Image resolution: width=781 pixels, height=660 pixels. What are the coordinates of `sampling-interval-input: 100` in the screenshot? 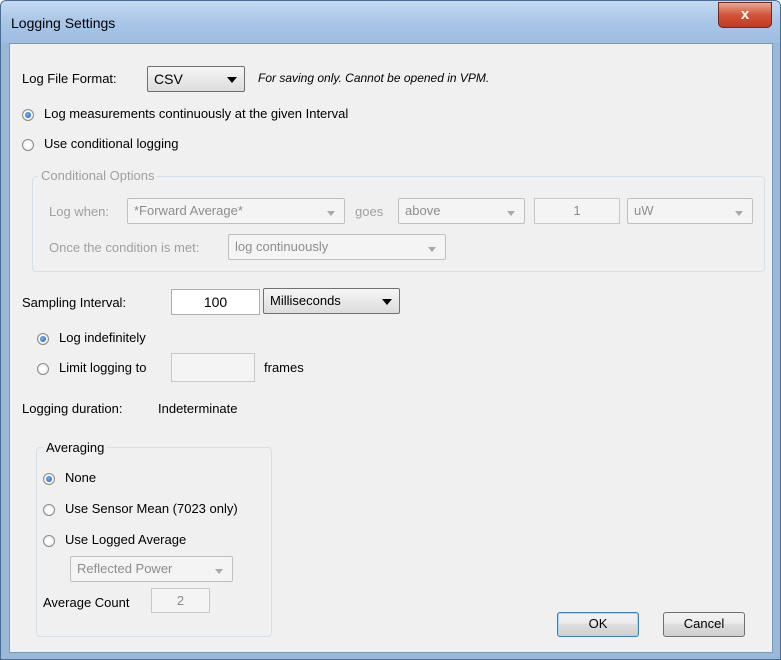 It's located at (215, 302).